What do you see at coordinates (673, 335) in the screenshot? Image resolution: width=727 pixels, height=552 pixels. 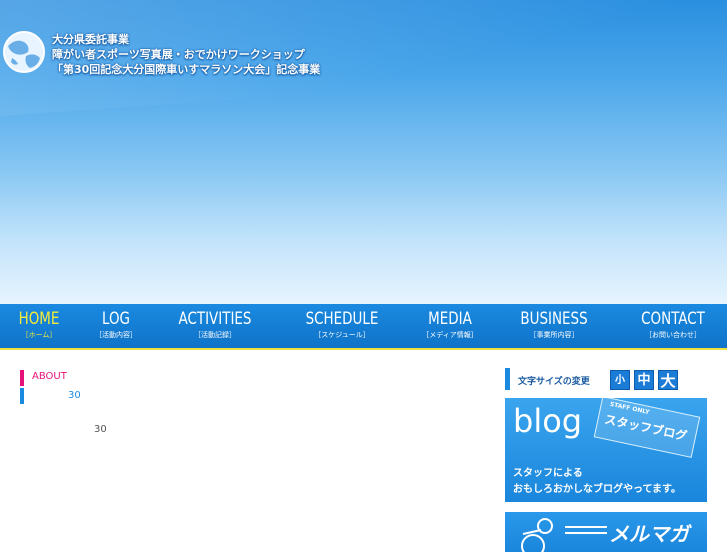 I see `nav-contact-sub: ［お問い合わせ］` at bounding box center [673, 335].